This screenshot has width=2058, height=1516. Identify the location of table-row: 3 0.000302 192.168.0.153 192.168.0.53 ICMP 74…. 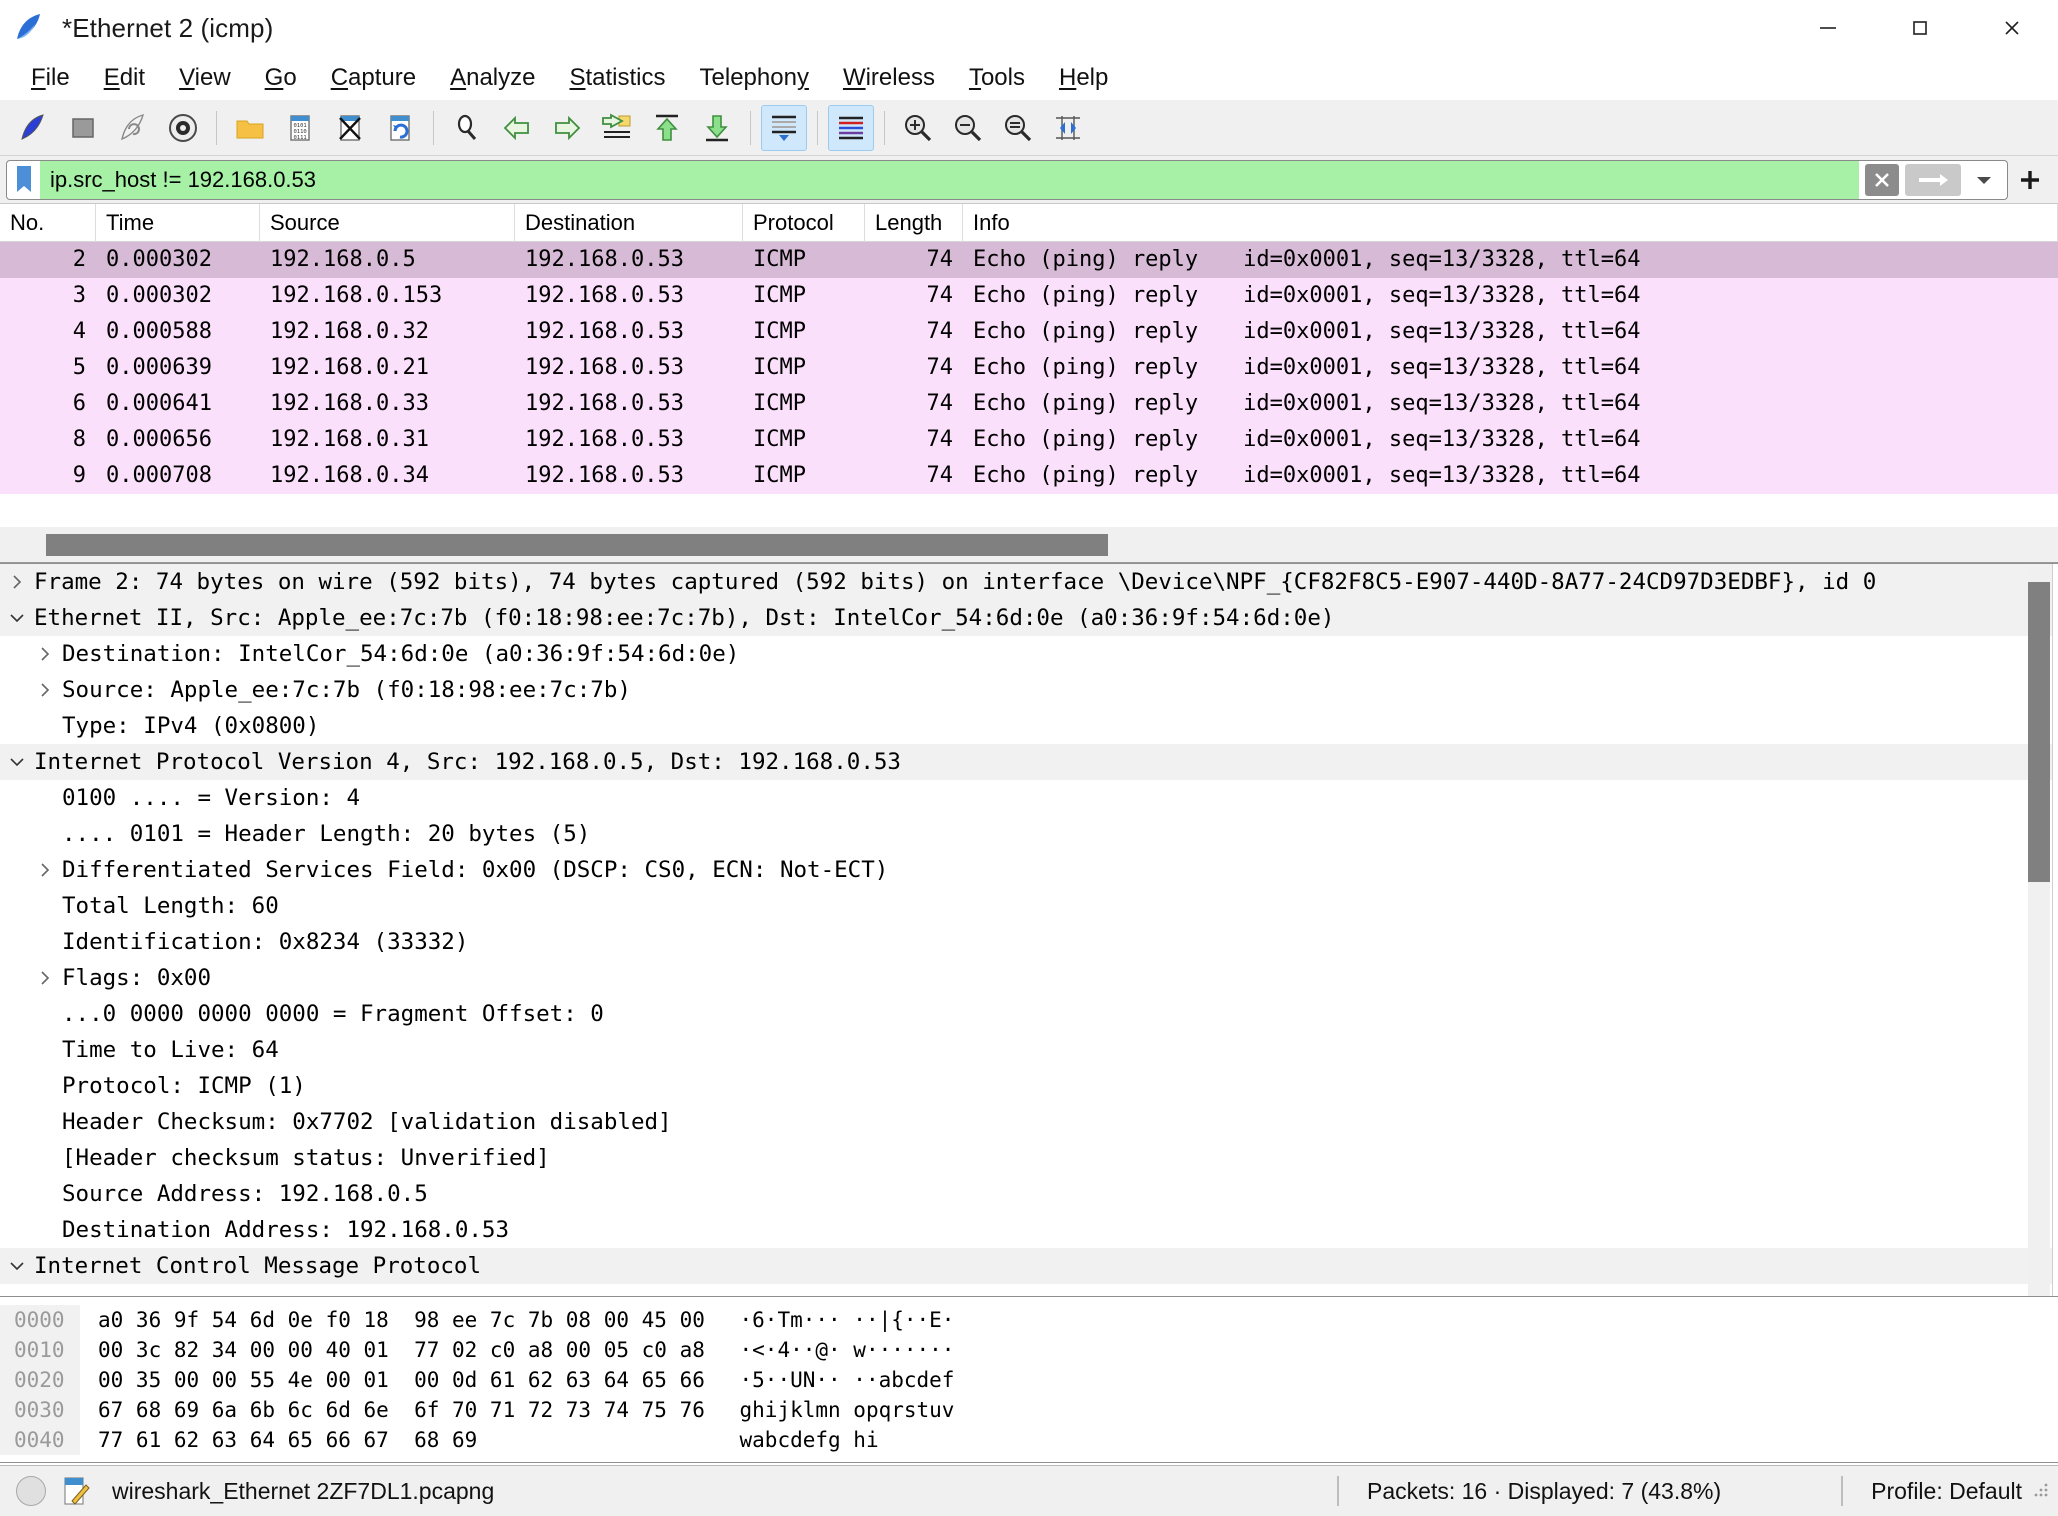
(1029, 296).